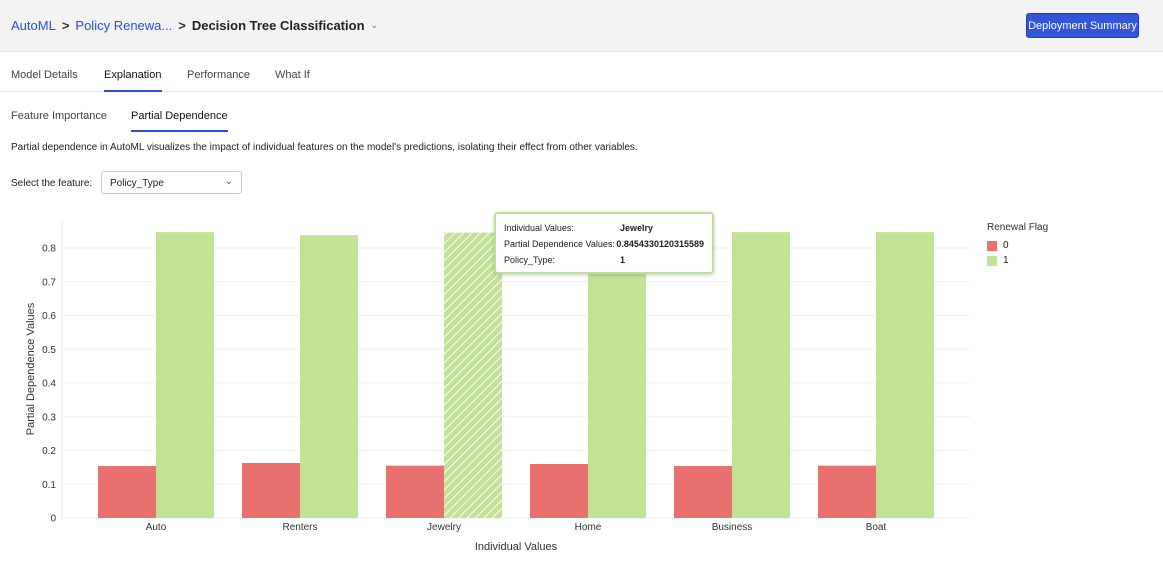 The height and width of the screenshot is (574, 1163). Describe the element at coordinates (1006, 245) in the screenshot. I see `legend-label: 0` at that location.